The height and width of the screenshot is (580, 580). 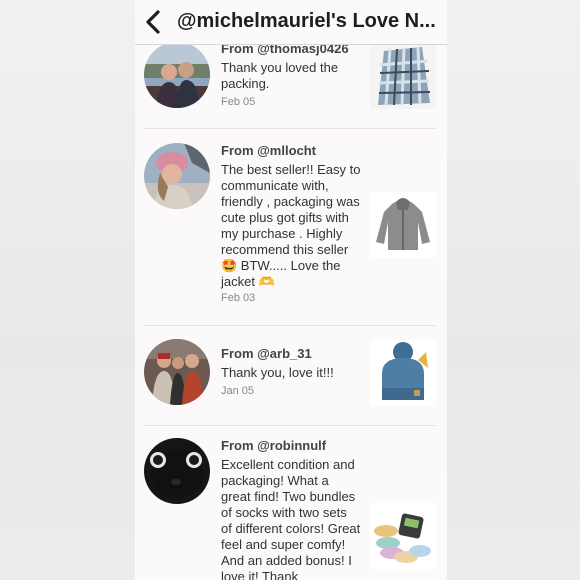 What do you see at coordinates (238, 298) in the screenshot?
I see `review-date: Feb 03` at bounding box center [238, 298].